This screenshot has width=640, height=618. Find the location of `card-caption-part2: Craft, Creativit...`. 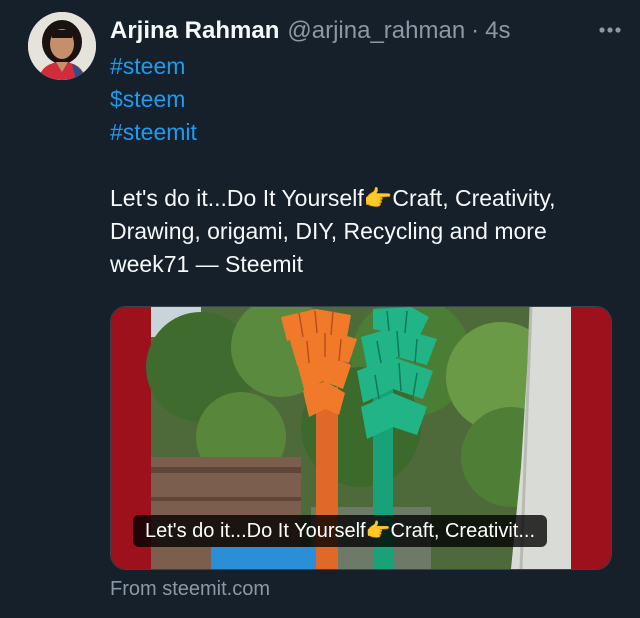

card-caption-part2: Craft, Creativit... is located at coordinates (463, 531).